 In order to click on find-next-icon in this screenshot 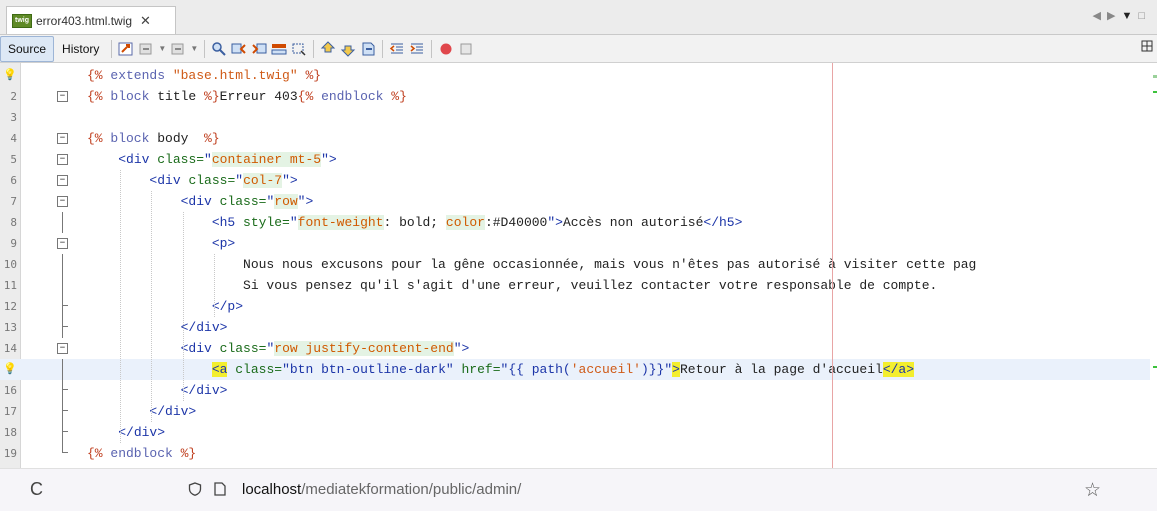, I will do `click(259, 49)`.